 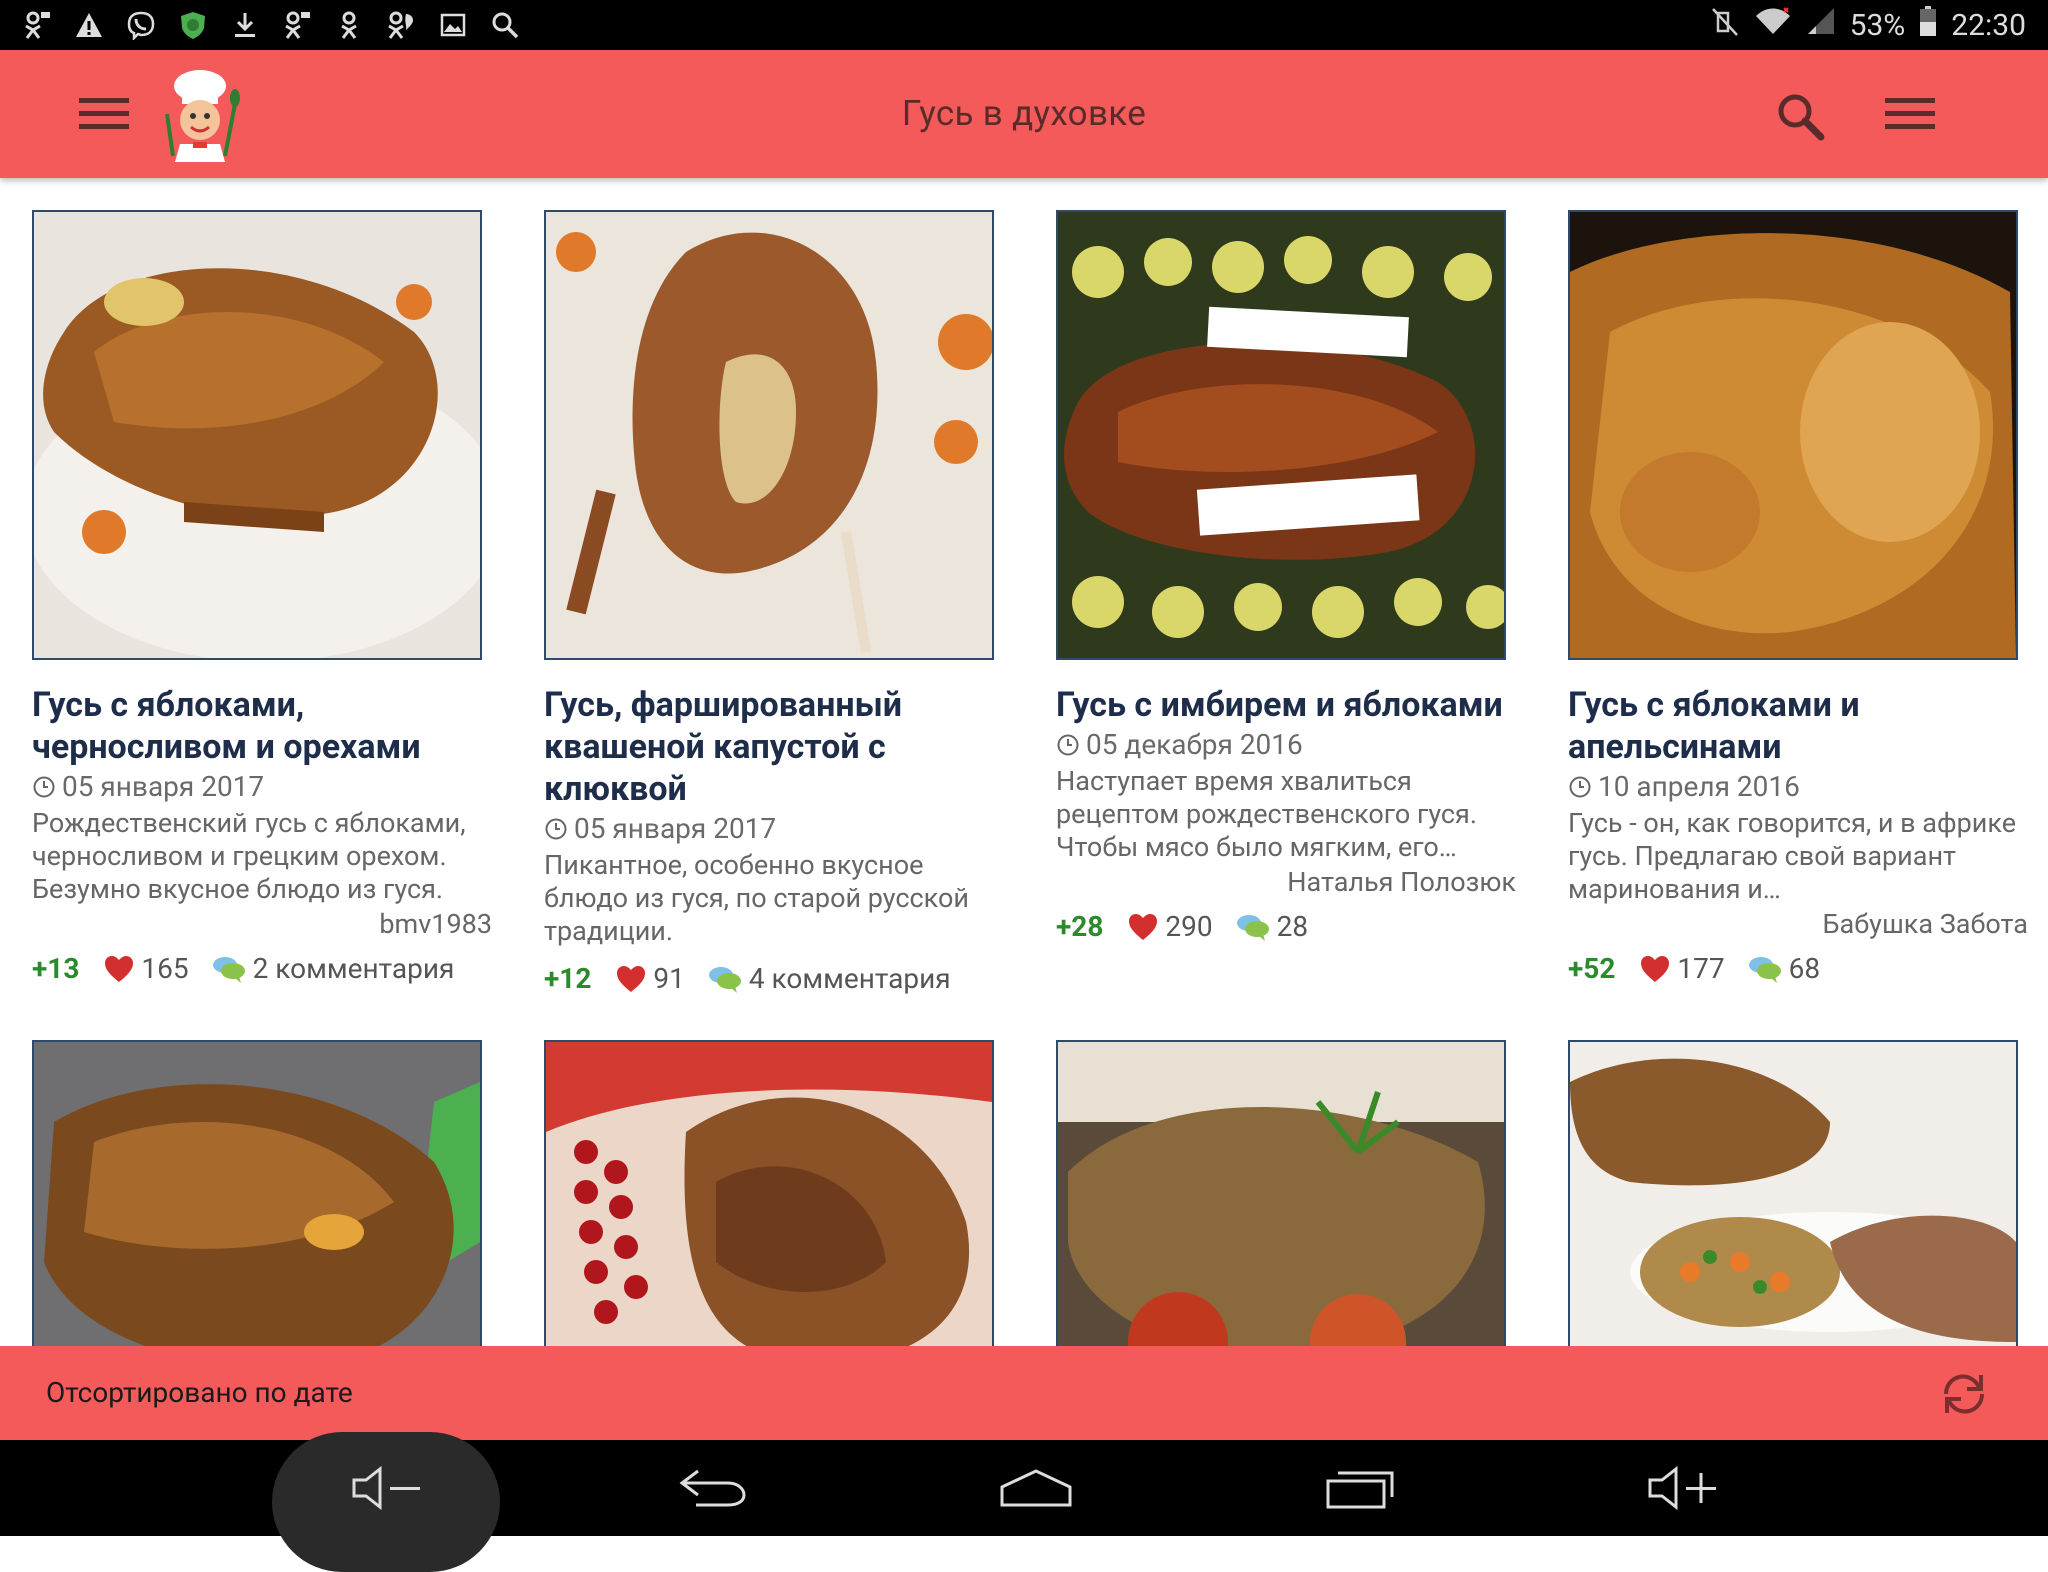 What do you see at coordinates (146, 968) in the screenshot?
I see `likes: 165` at bounding box center [146, 968].